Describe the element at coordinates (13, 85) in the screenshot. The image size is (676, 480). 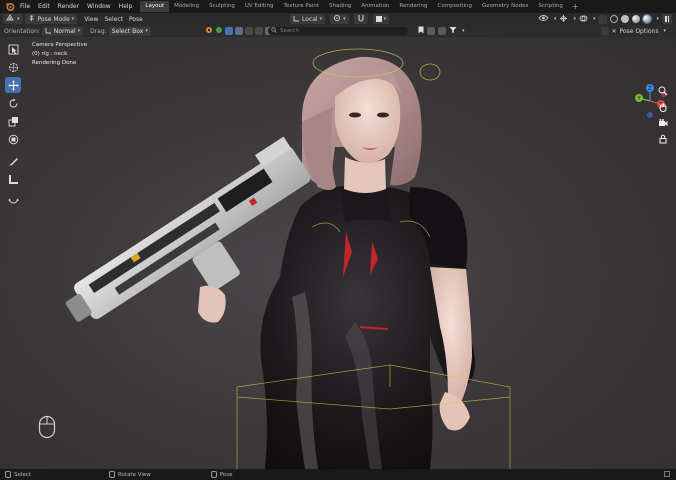
I see `move-tool-icon` at that location.